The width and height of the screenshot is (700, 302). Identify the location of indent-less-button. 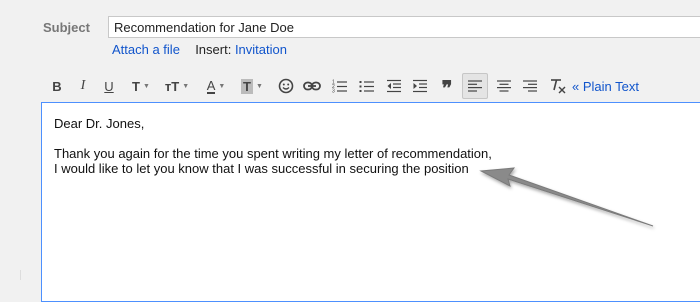
(394, 86).